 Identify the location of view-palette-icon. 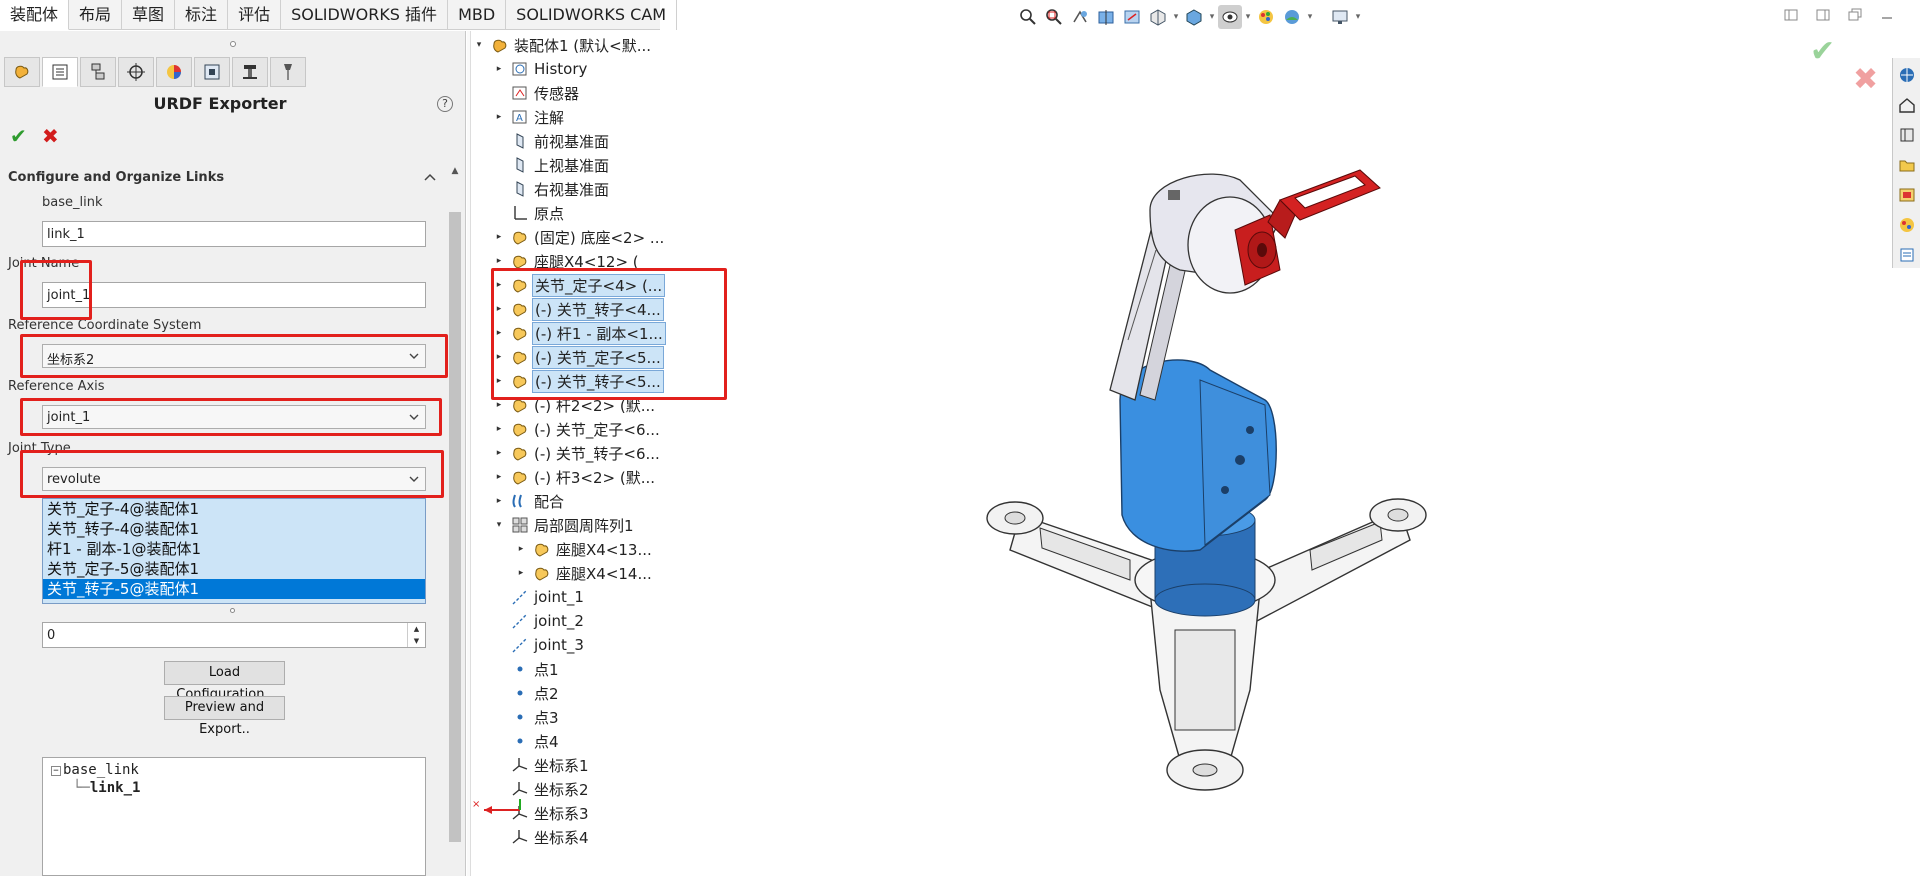
(1907, 195).